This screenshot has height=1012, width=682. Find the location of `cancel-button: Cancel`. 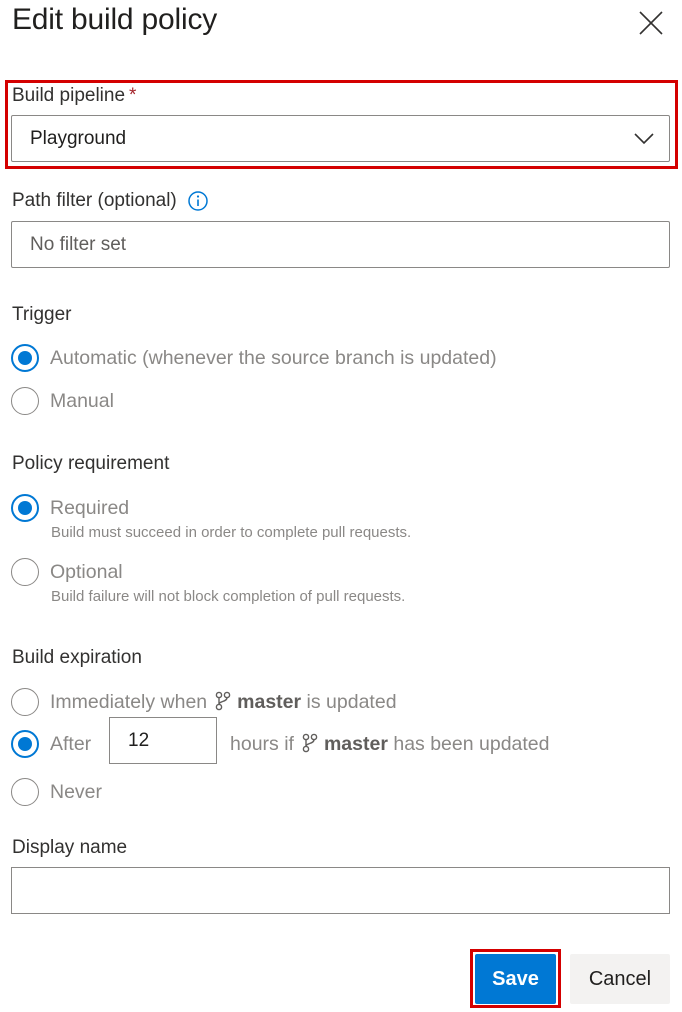

cancel-button: Cancel is located at coordinates (620, 979).